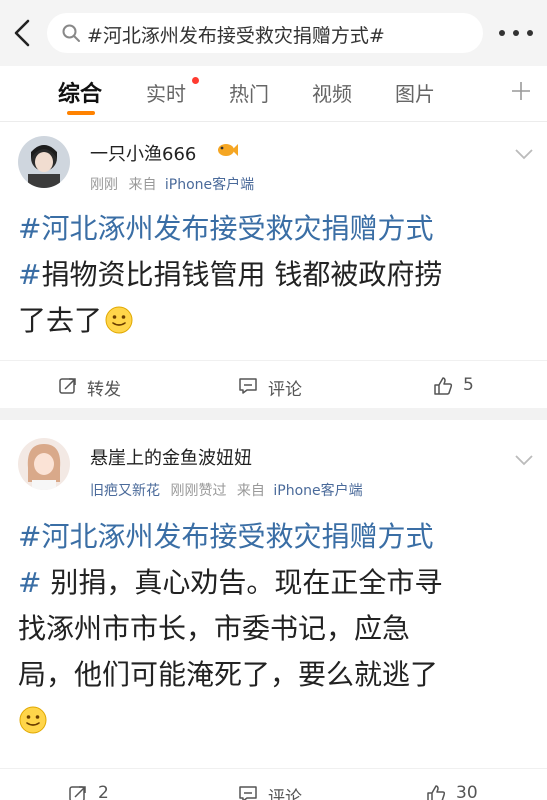  What do you see at coordinates (23, 33) in the screenshot?
I see `back-arrow-icon` at bounding box center [23, 33].